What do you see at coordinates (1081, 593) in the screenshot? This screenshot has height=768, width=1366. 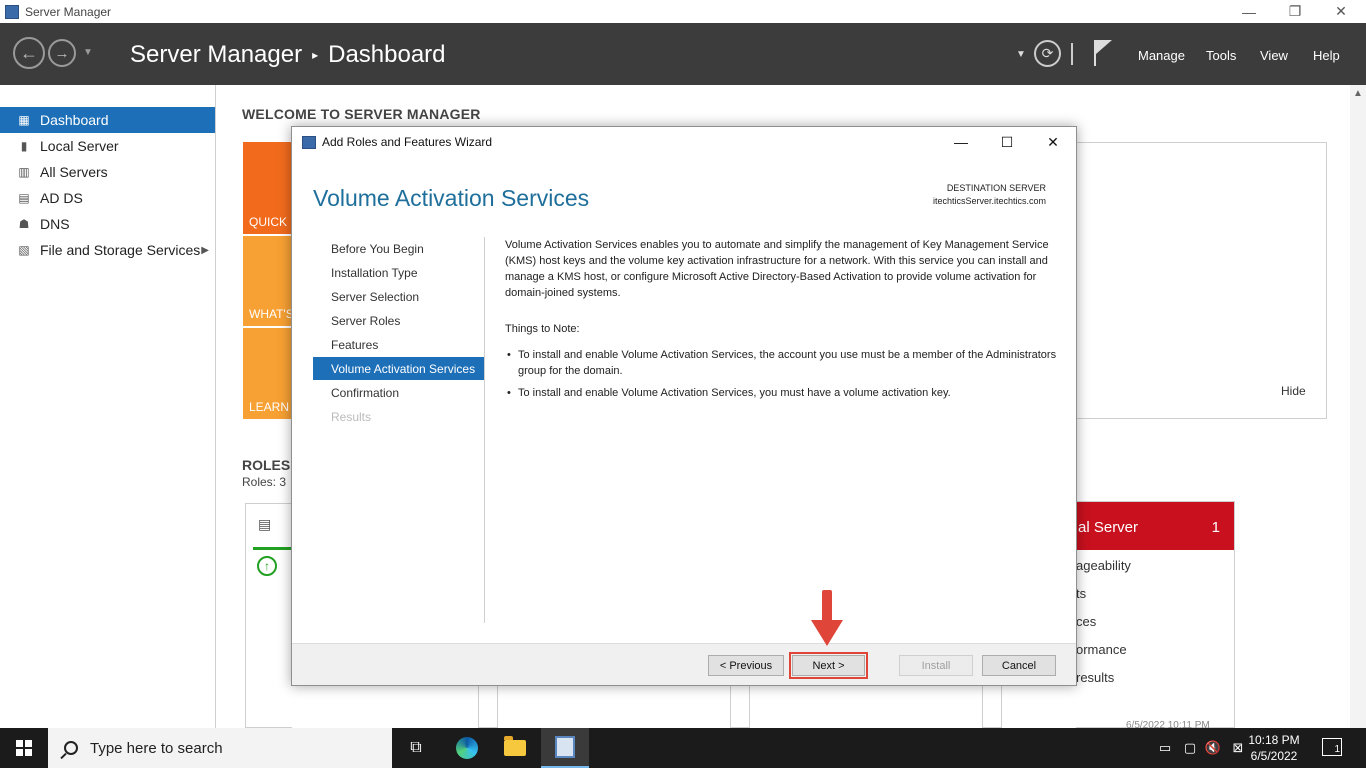 I see `server-card-line: ts` at bounding box center [1081, 593].